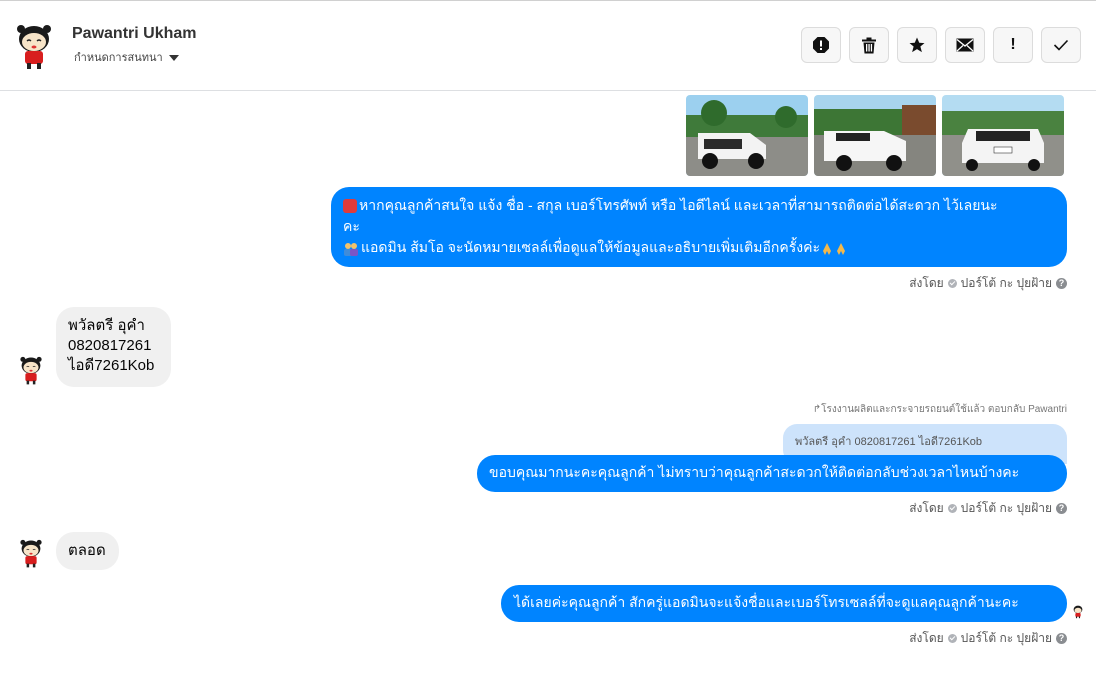  I want to click on contact-name: Pawantri Ukham, so click(134, 33).